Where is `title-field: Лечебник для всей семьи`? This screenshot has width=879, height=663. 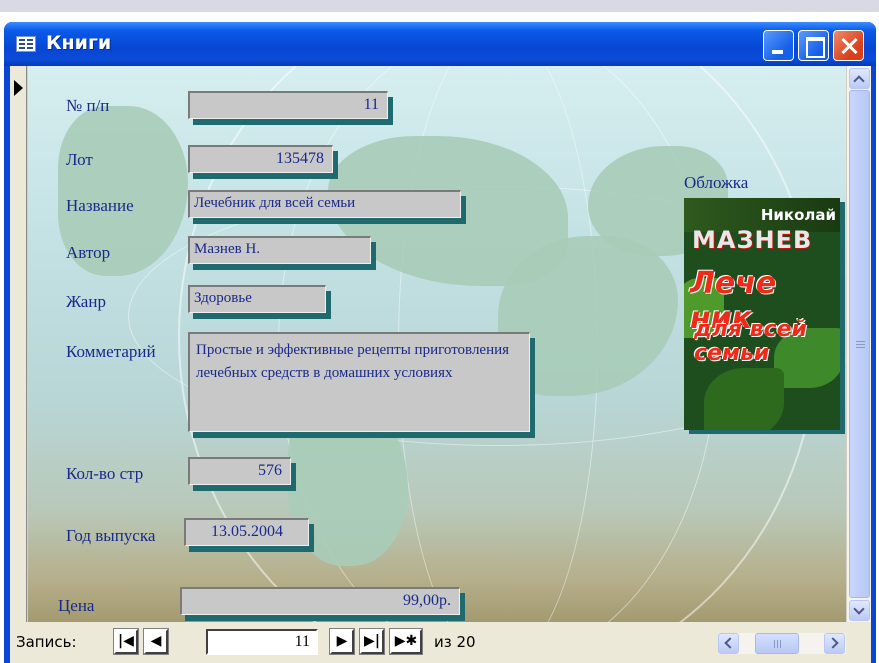
title-field: Лечебник для всей семьи is located at coordinates (324, 204).